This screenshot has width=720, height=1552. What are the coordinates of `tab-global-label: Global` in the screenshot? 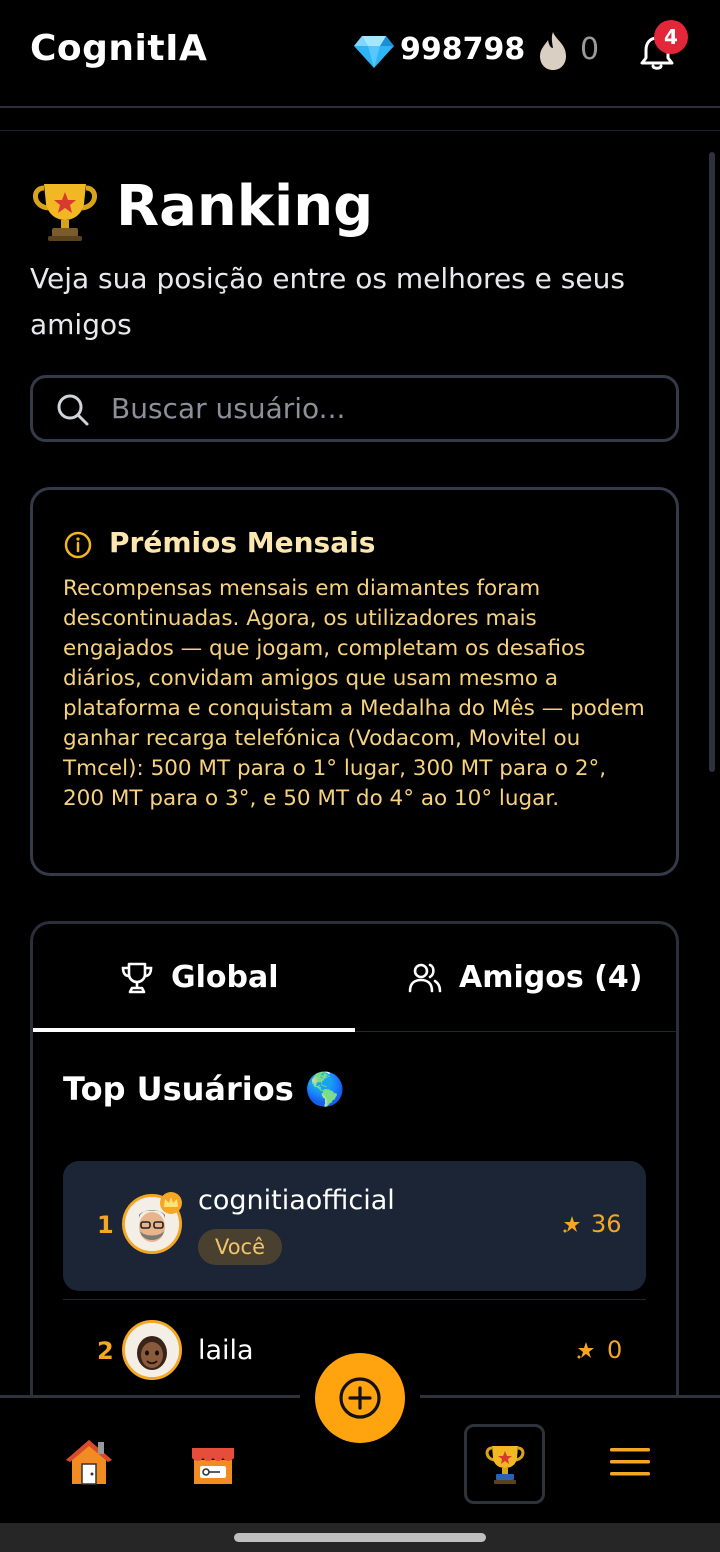 It's located at (225, 977).